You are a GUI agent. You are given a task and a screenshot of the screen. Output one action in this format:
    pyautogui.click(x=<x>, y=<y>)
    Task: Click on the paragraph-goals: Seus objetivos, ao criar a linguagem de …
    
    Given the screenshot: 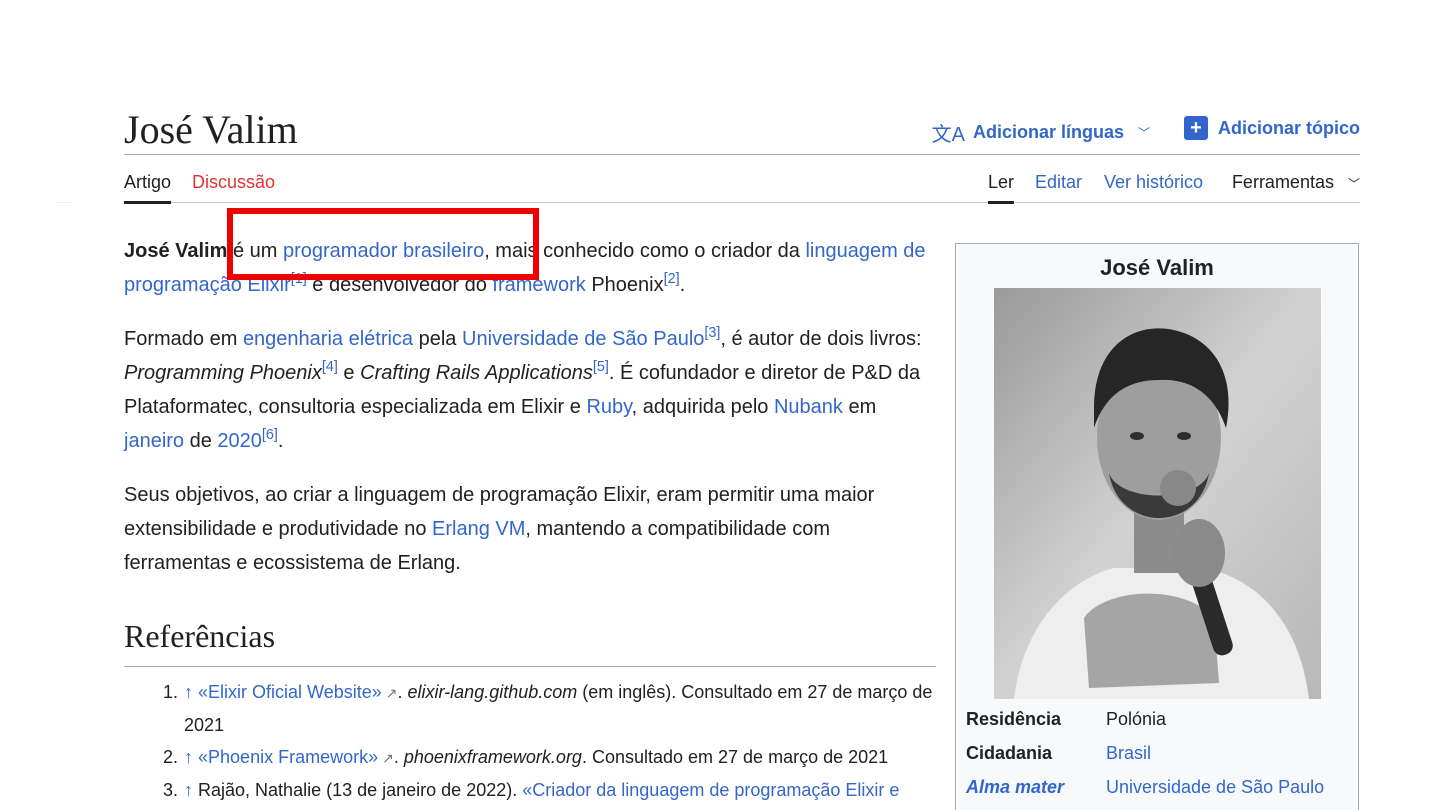 What is the action you would take?
    pyautogui.click(x=499, y=529)
    